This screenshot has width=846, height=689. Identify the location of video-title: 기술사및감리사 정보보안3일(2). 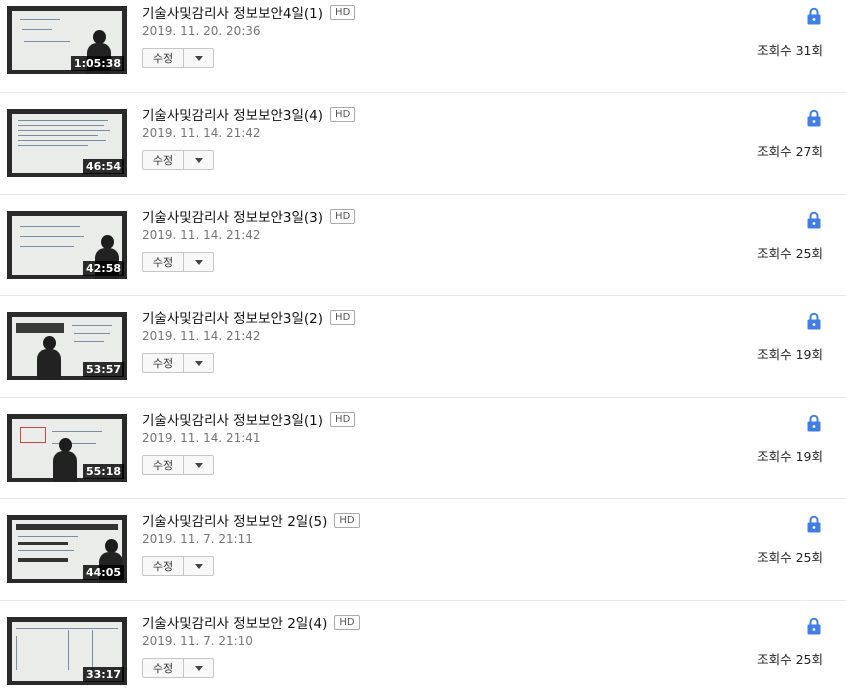
(232, 317).